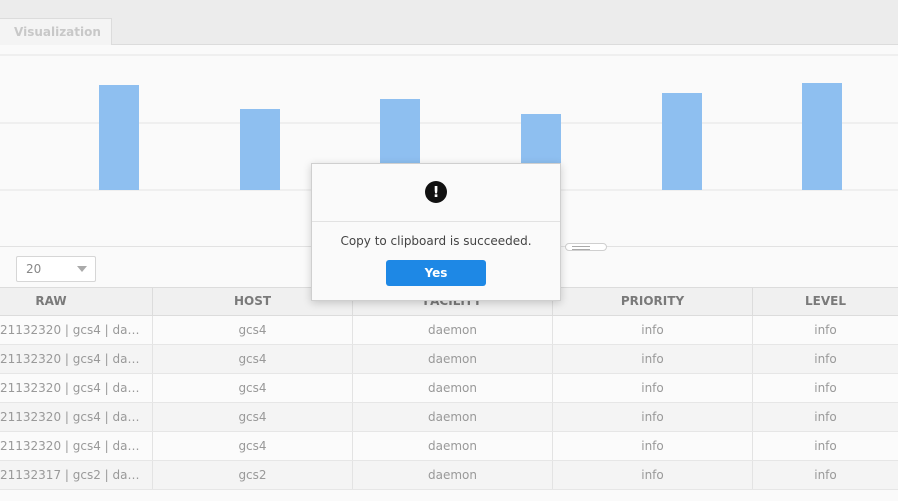  I want to click on yes-button: Yes, so click(436, 273).